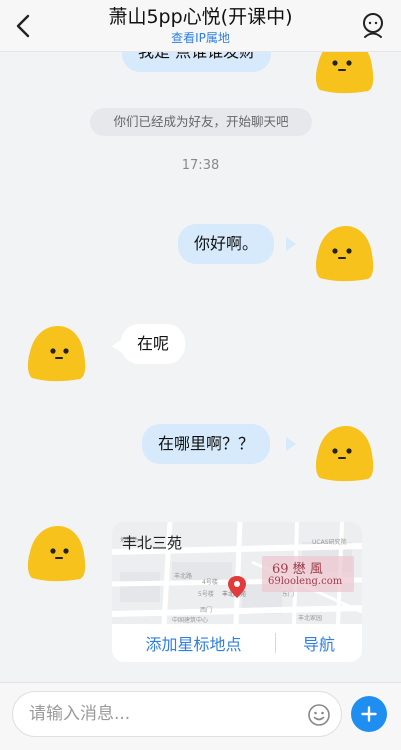 The image size is (401, 750). I want to click on message-text: 你好啊。, so click(226, 243).